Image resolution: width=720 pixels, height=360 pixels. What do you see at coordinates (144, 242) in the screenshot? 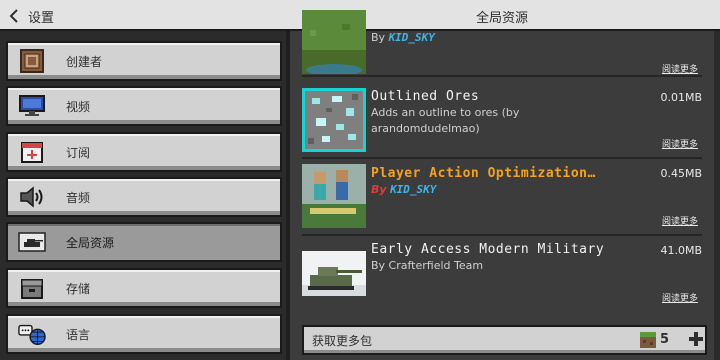
I see `sidebar-item-global-resources: 全局资源` at bounding box center [144, 242].